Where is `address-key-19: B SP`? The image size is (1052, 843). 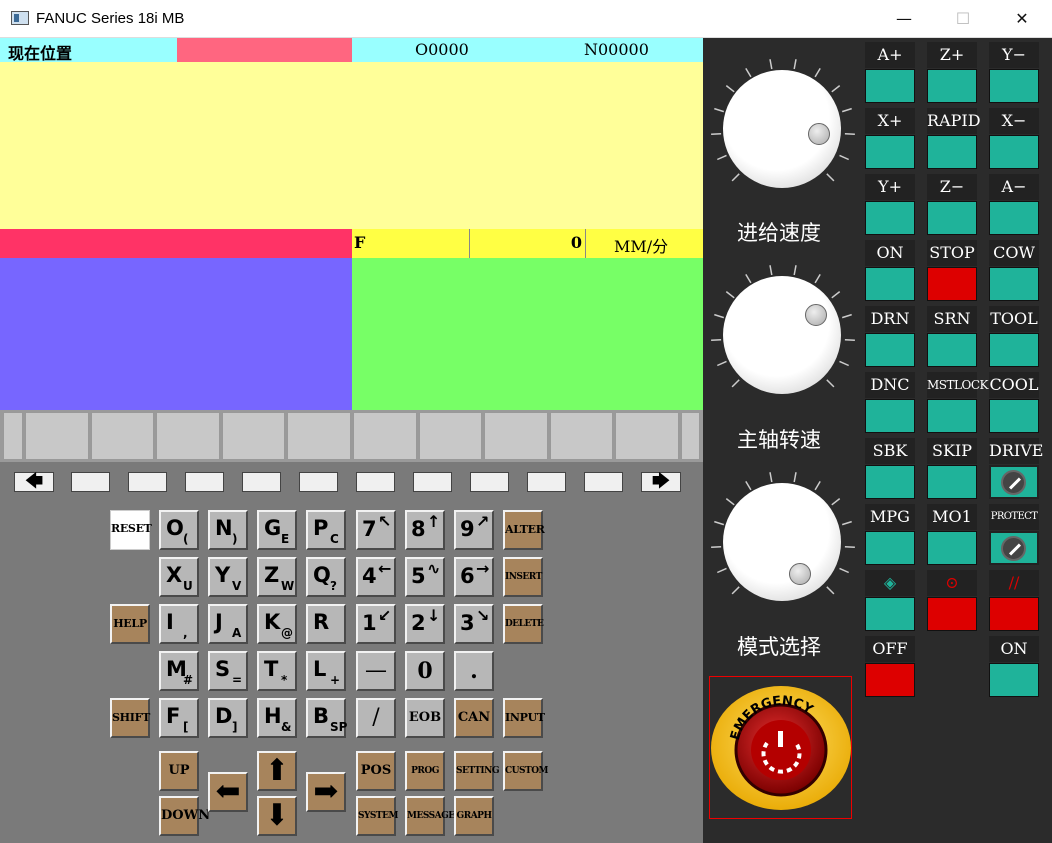
address-key-19: B SP is located at coordinates (326, 718).